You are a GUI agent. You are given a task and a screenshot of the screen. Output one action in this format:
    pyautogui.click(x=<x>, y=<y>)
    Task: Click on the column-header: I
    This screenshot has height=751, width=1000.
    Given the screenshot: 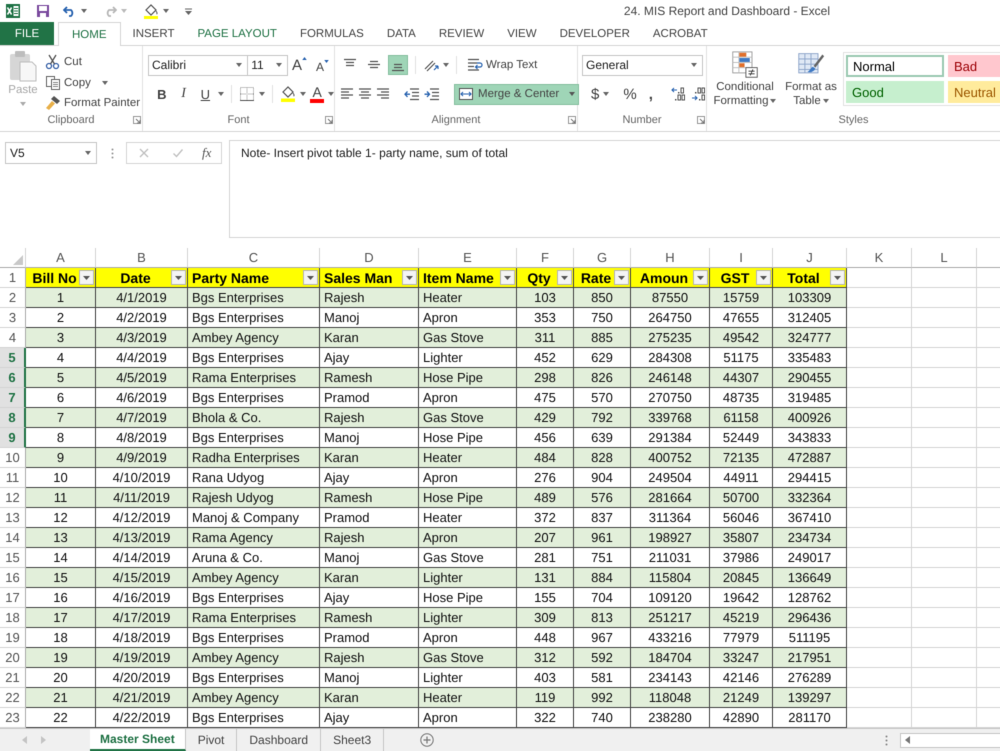 What is the action you would take?
    pyautogui.click(x=741, y=258)
    